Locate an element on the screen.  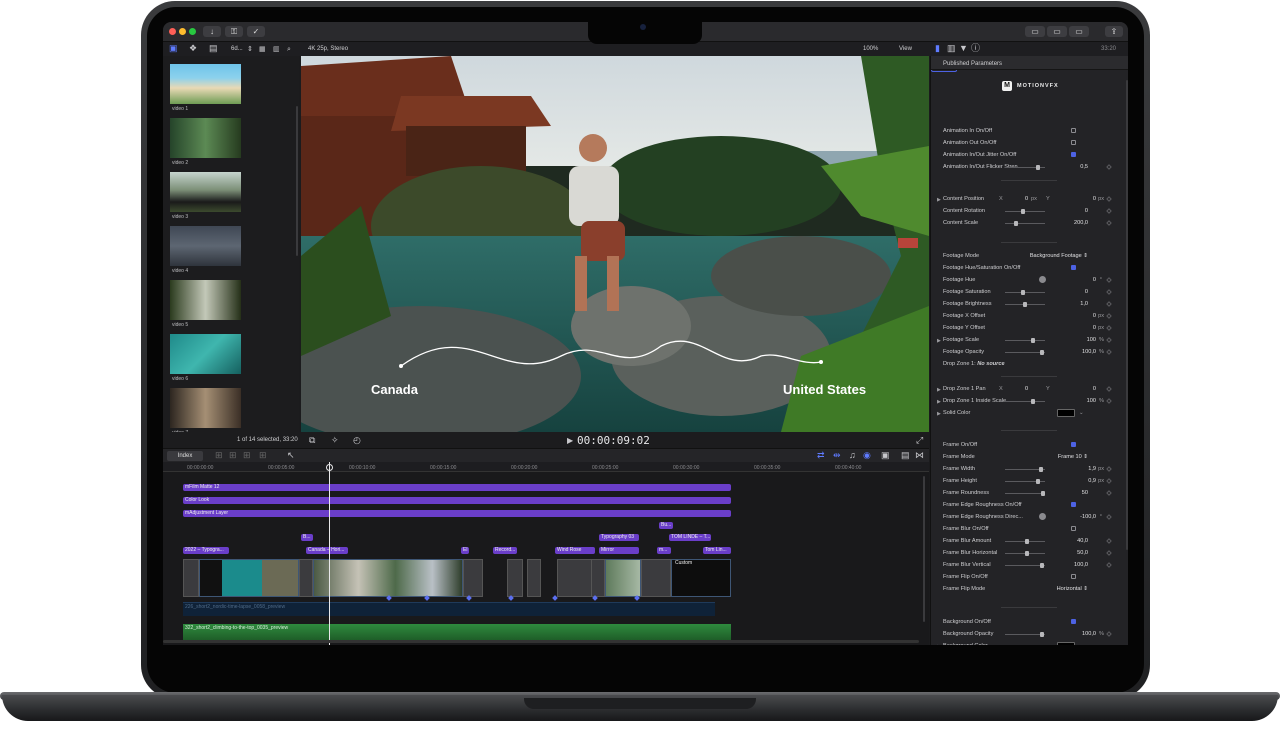
x-value: 0 is located at coordinates (1026, 389).